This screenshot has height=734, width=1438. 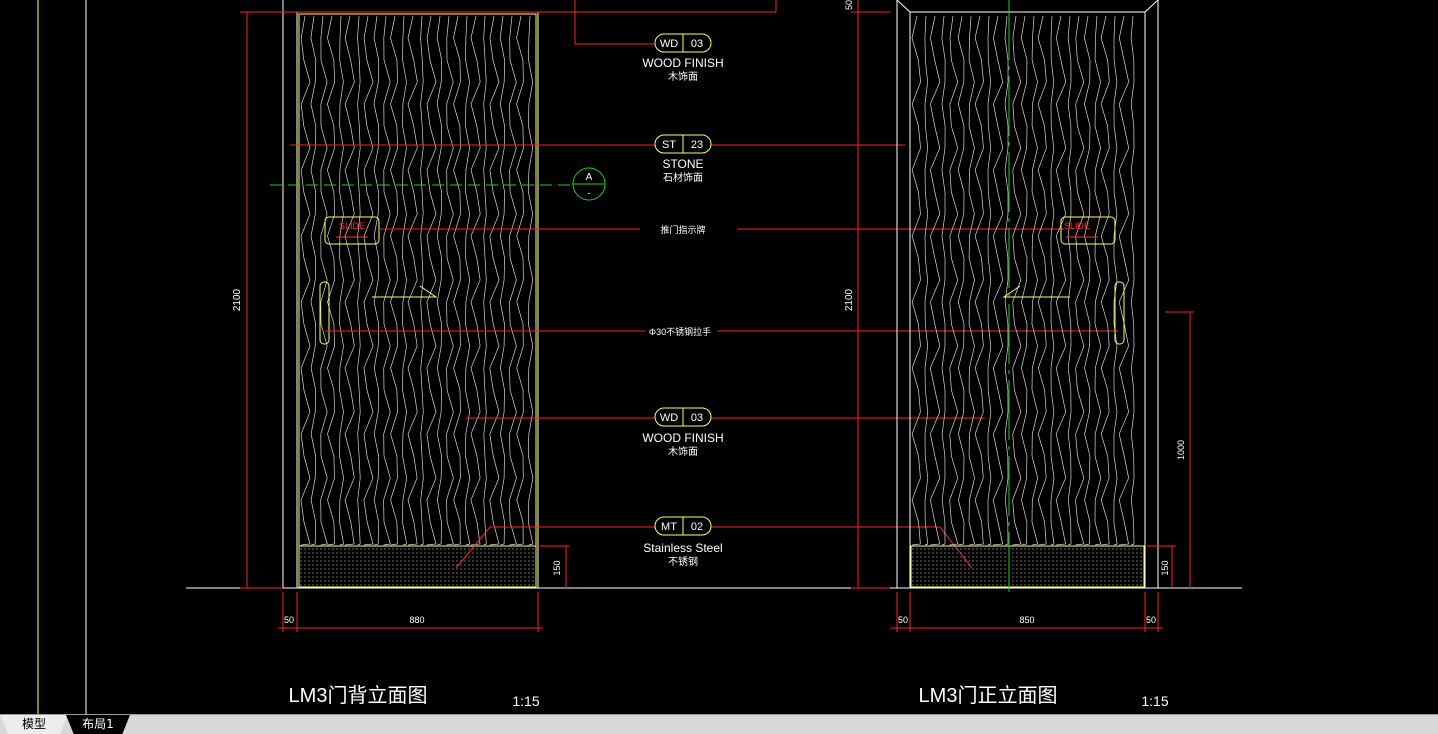 I want to click on left-view-title: LM3门背立面图, so click(x=358, y=695).